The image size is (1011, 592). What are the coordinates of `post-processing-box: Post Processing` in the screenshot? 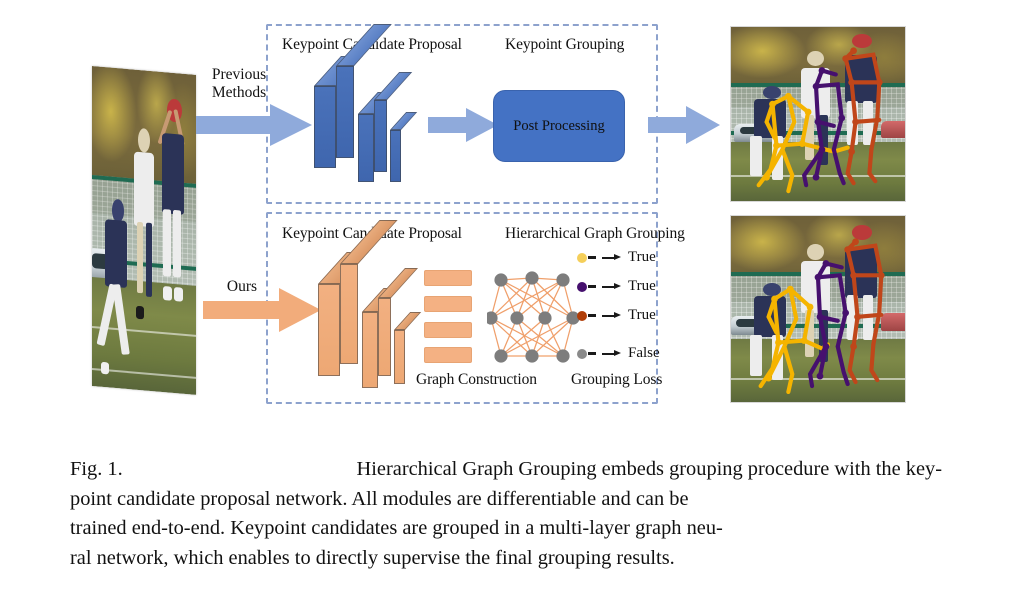 It's located at (559, 126).